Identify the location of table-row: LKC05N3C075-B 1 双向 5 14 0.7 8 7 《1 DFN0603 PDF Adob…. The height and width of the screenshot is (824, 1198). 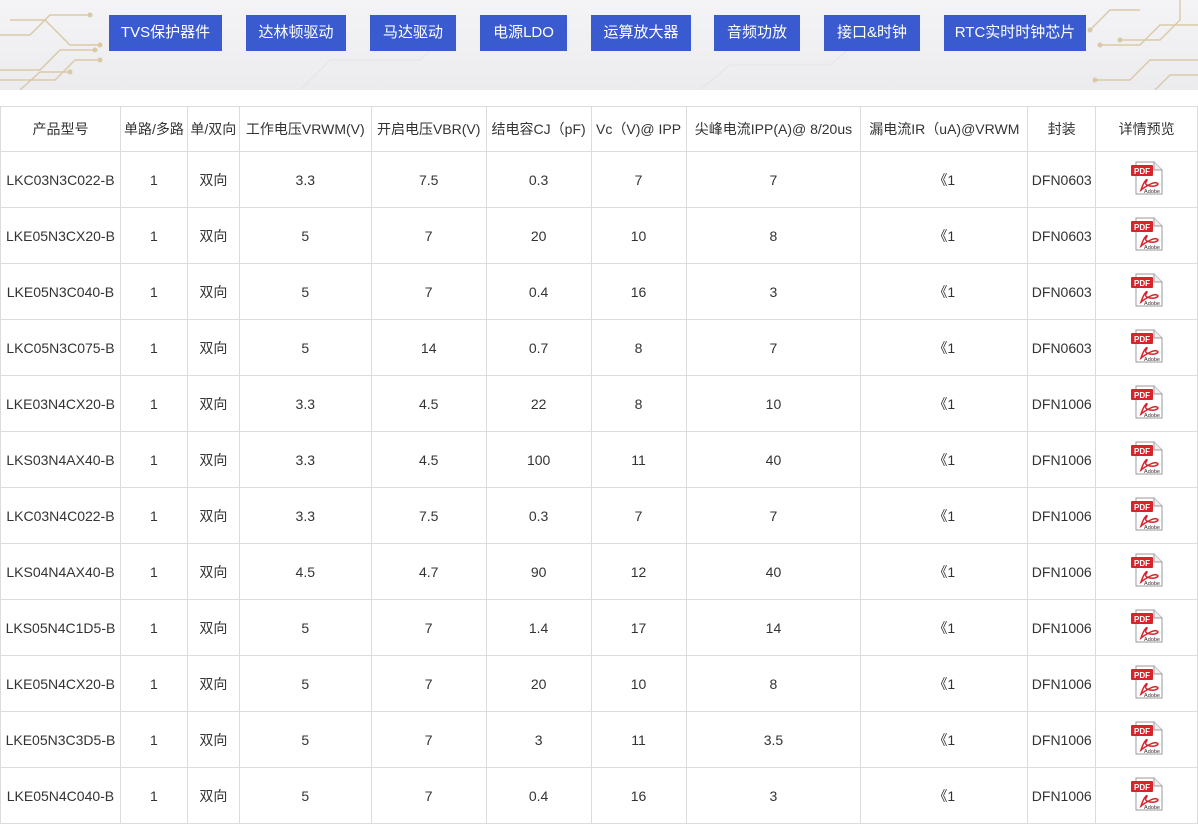
(599, 347).